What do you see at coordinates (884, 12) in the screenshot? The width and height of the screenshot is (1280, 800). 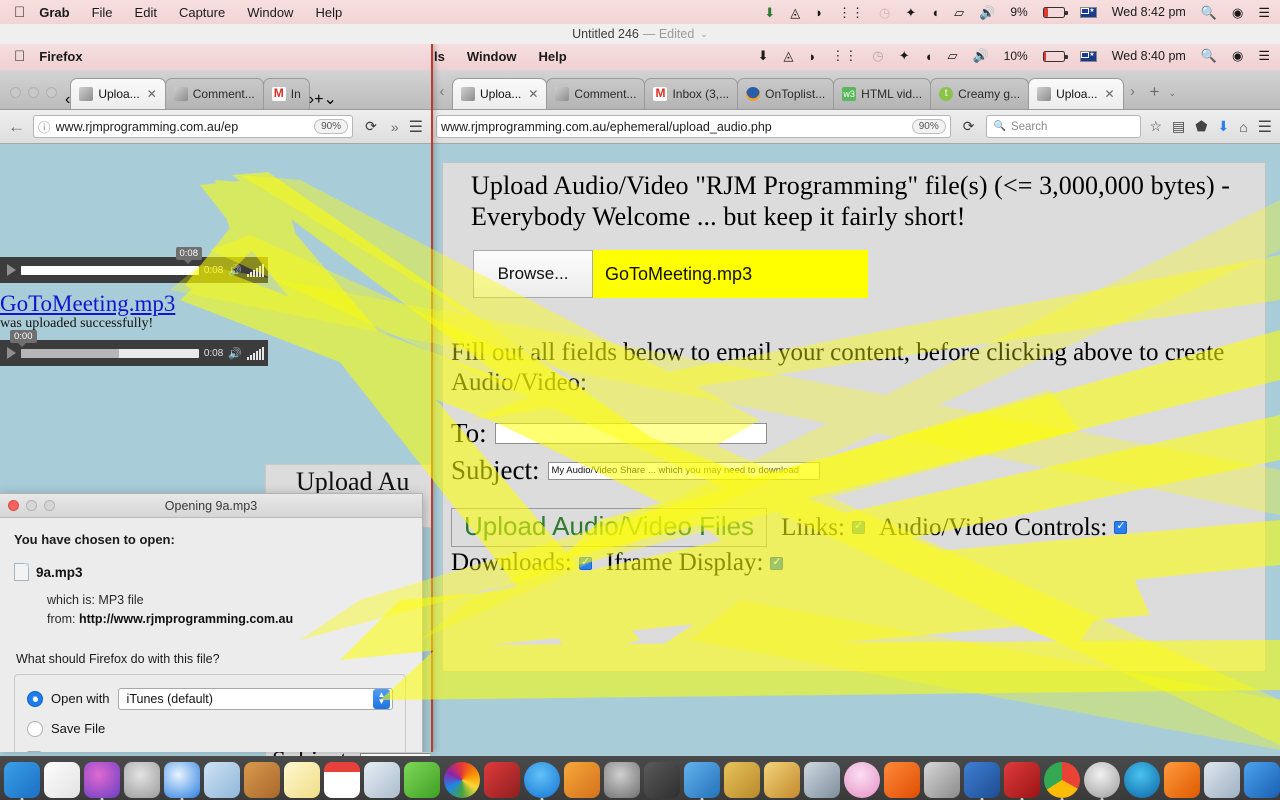 I see `timemachine-icon: ◷` at bounding box center [884, 12].